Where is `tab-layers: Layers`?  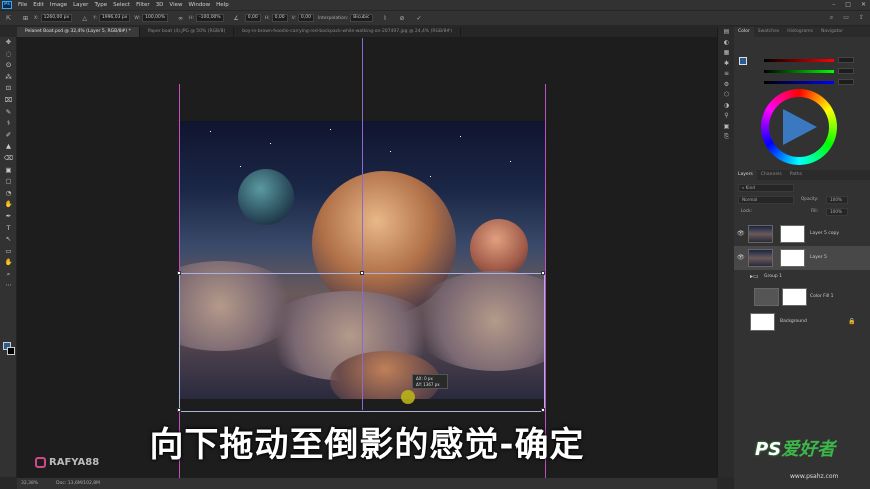 tab-layers: Layers is located at coordinates (745, 175).